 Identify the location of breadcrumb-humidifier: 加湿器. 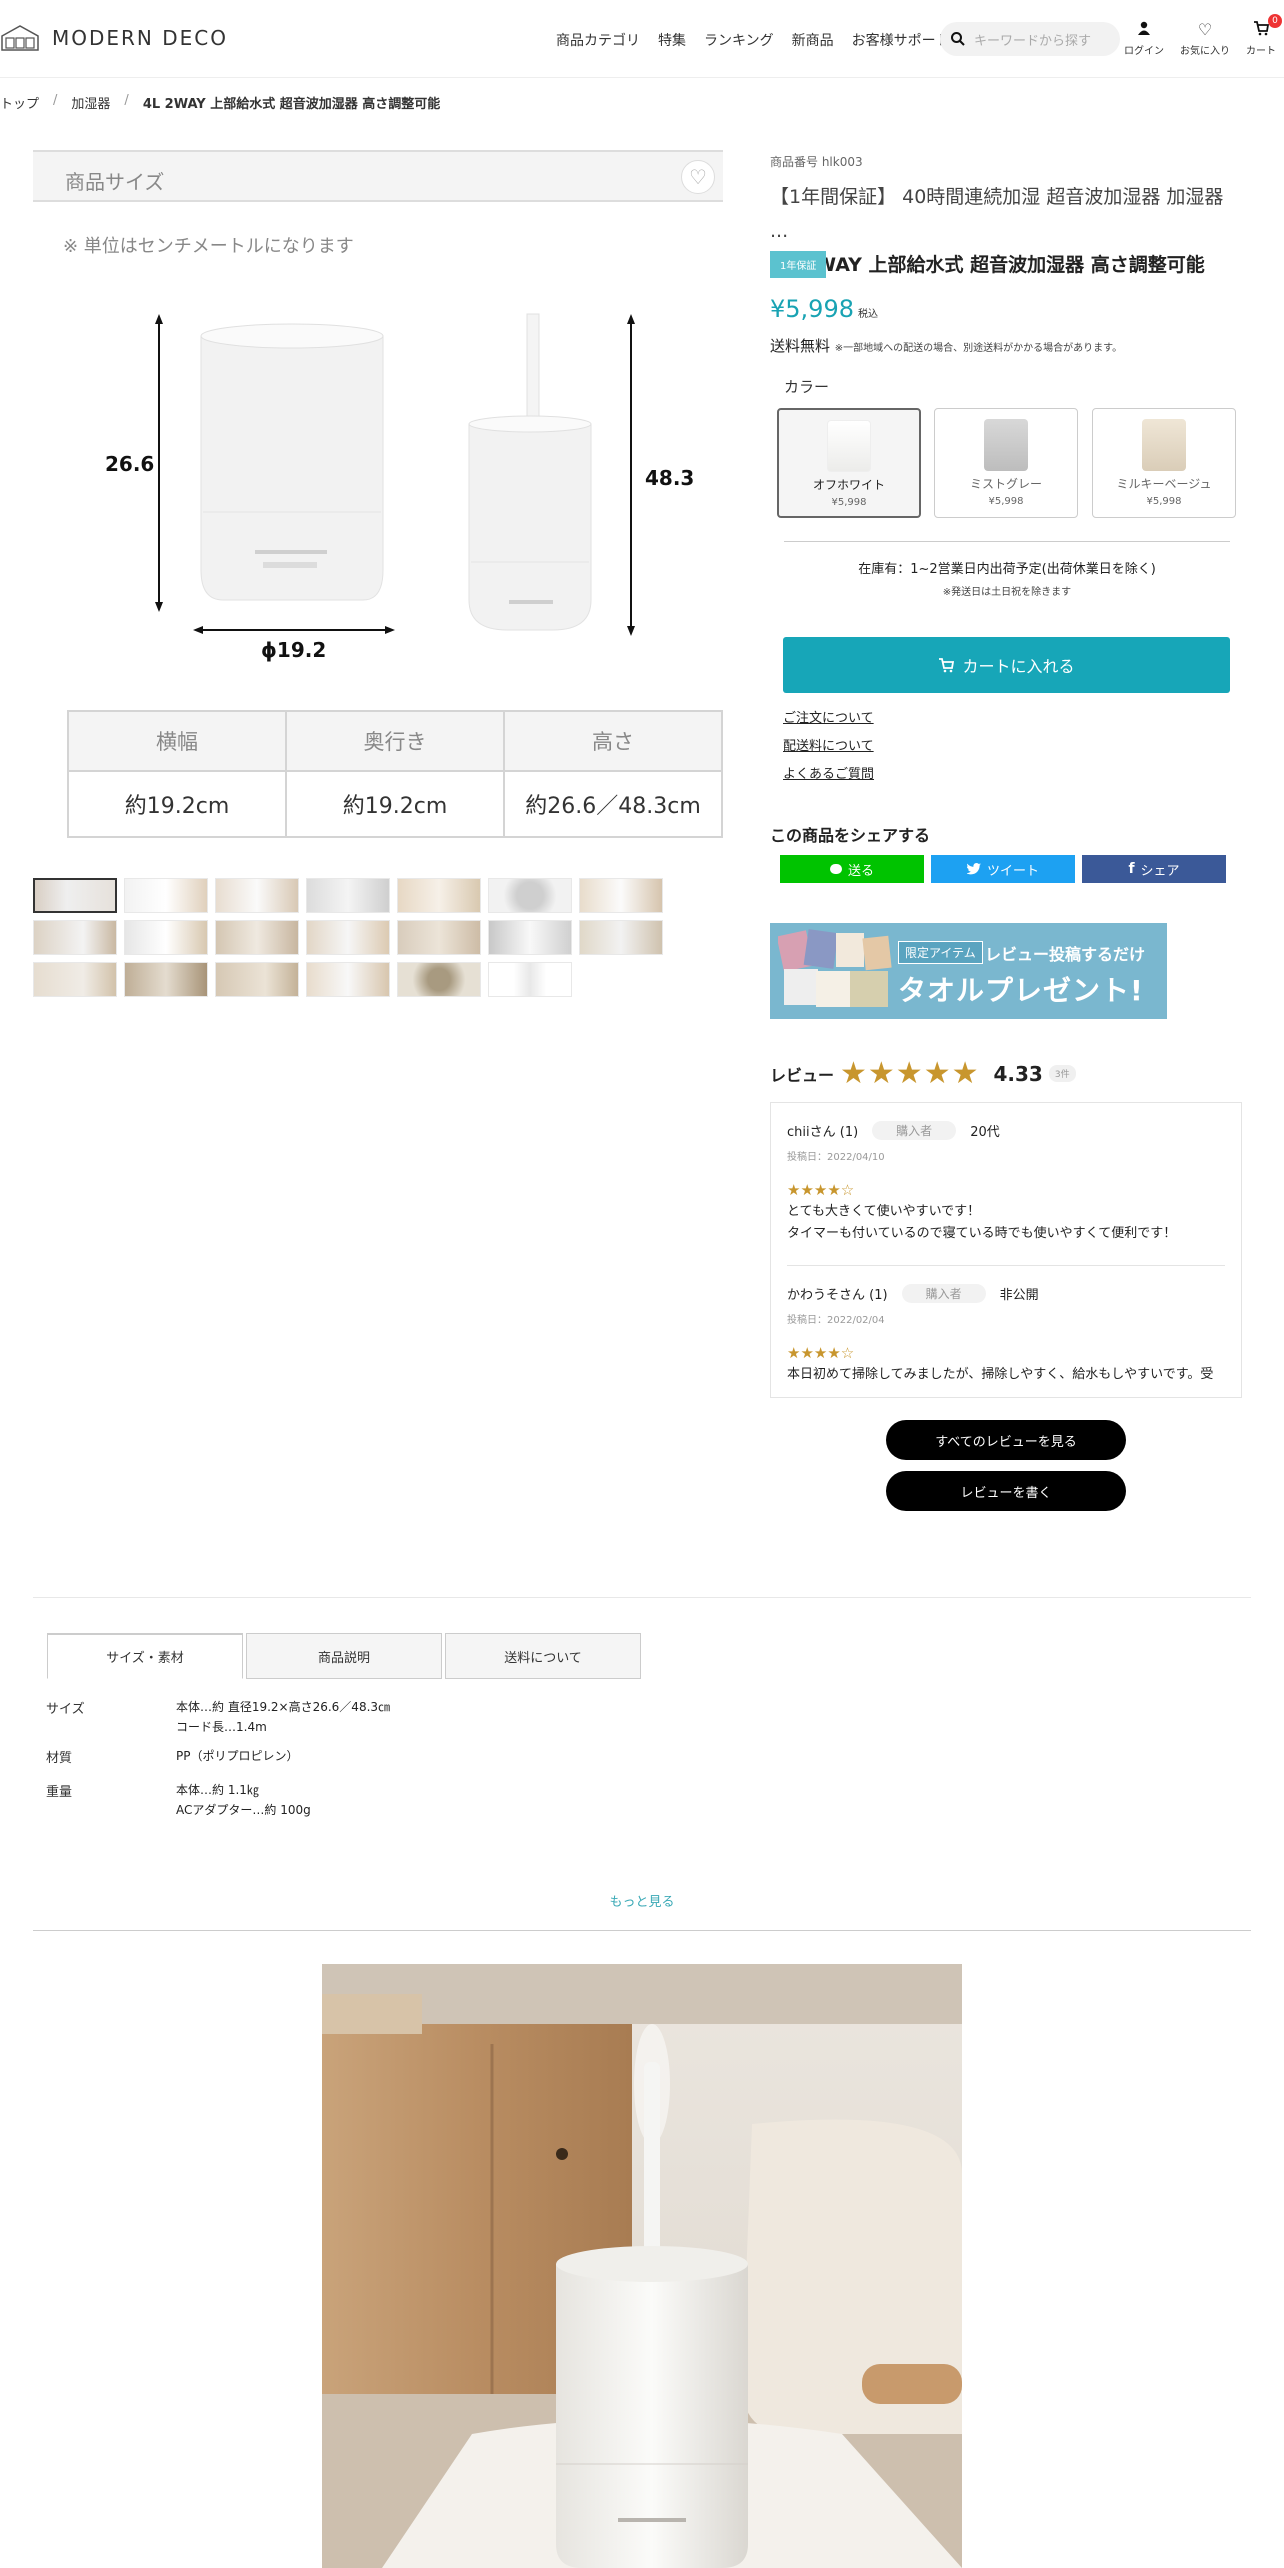
(90, 102).